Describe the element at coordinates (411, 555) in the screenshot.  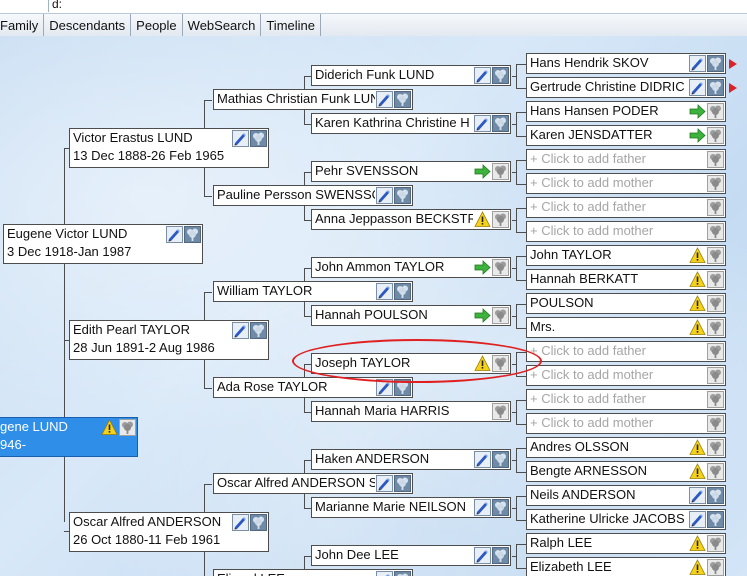
I see `person-box: John Dee LEE` at that location.